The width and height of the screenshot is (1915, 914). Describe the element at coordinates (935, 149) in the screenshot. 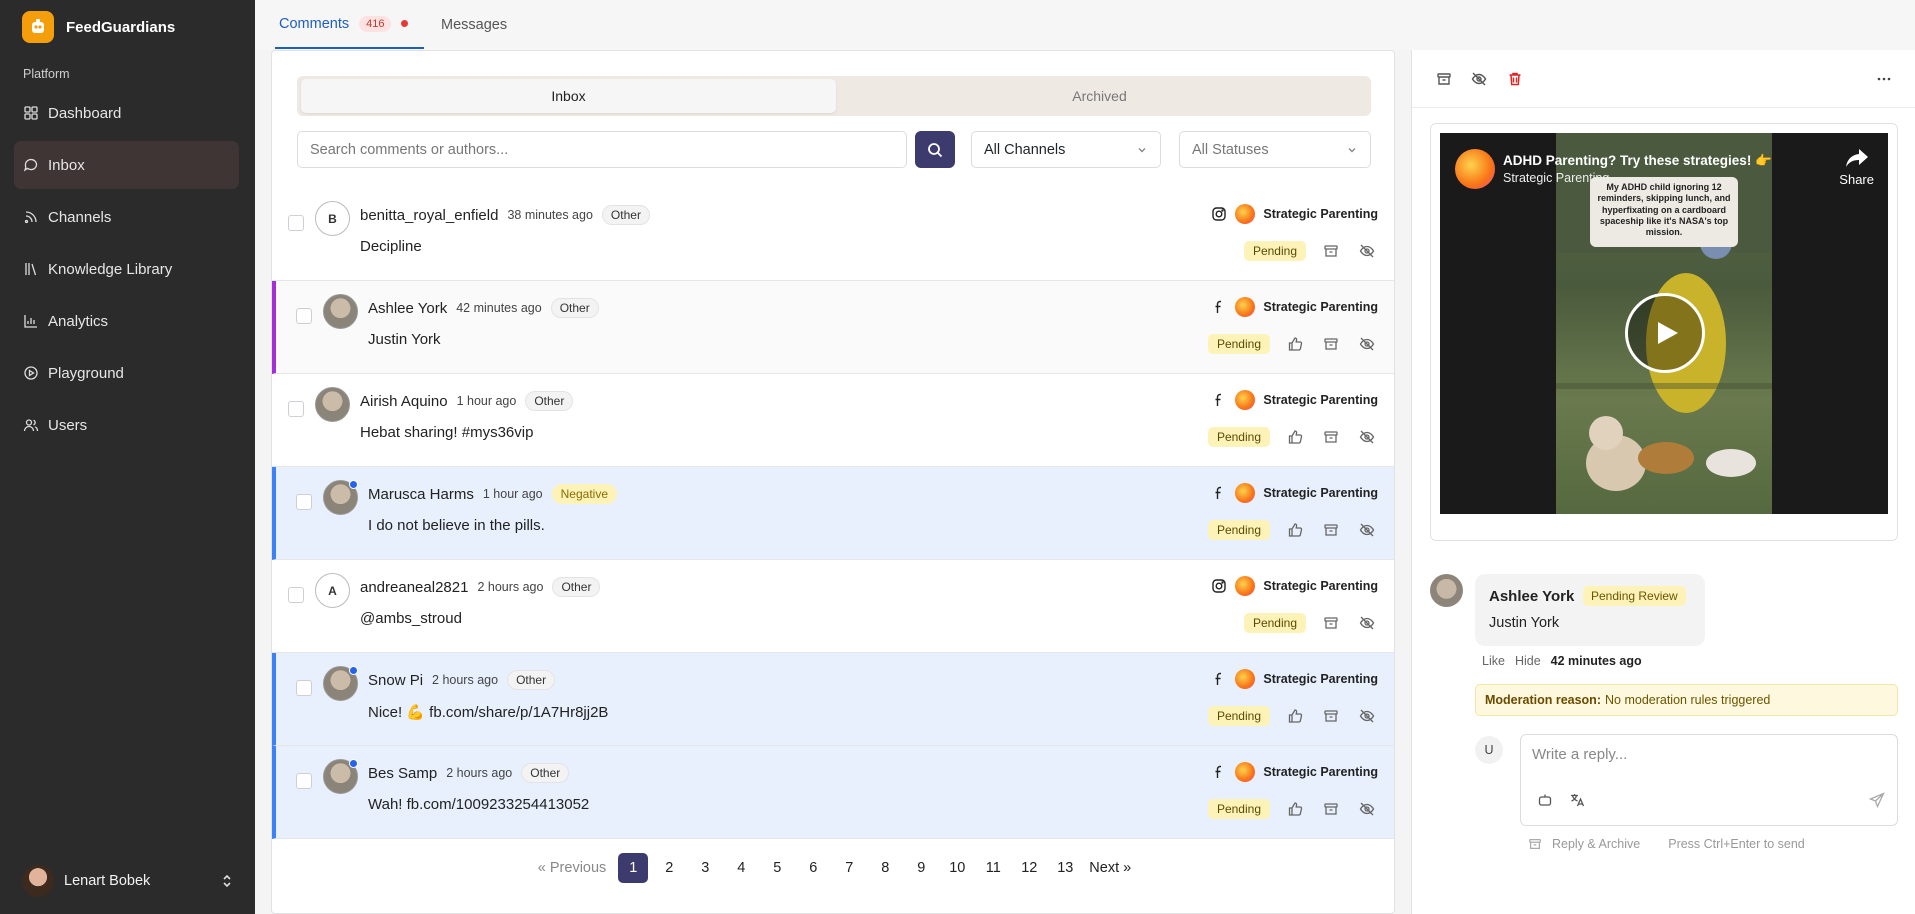

I see `search-button` at that location.